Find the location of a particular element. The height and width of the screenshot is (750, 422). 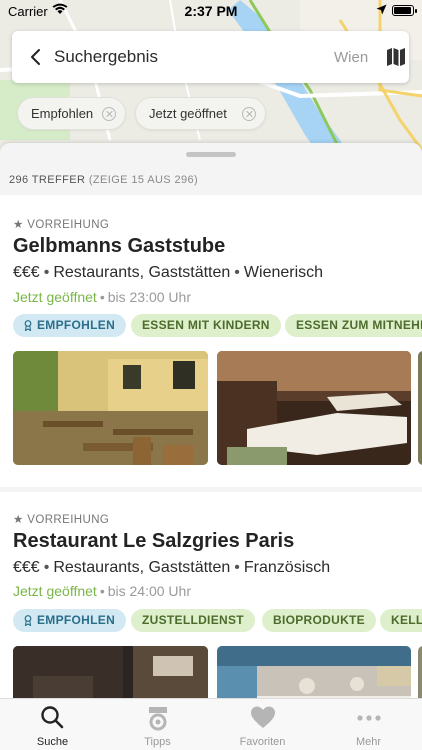

open-until: bis 23:00 Uhr is located at coordinates (149, 297).